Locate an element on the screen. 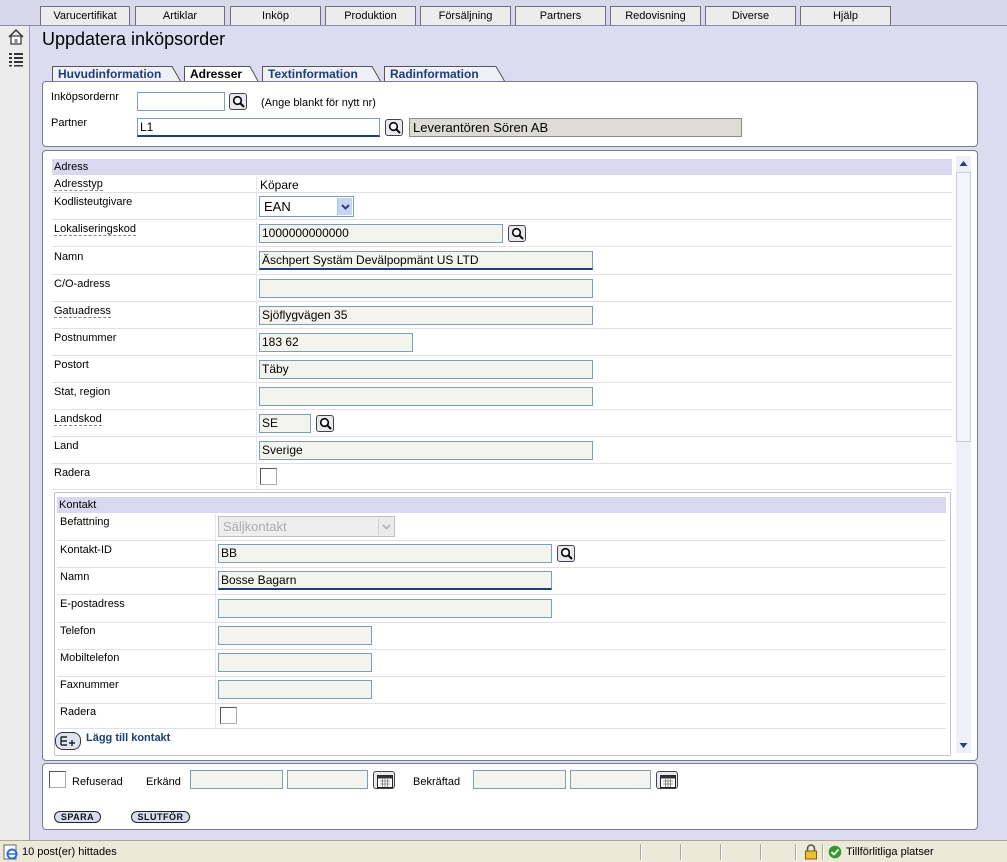 The image size is (1007, 862). finish-button: SLUTFÖR is located at coordinates (160, 817).